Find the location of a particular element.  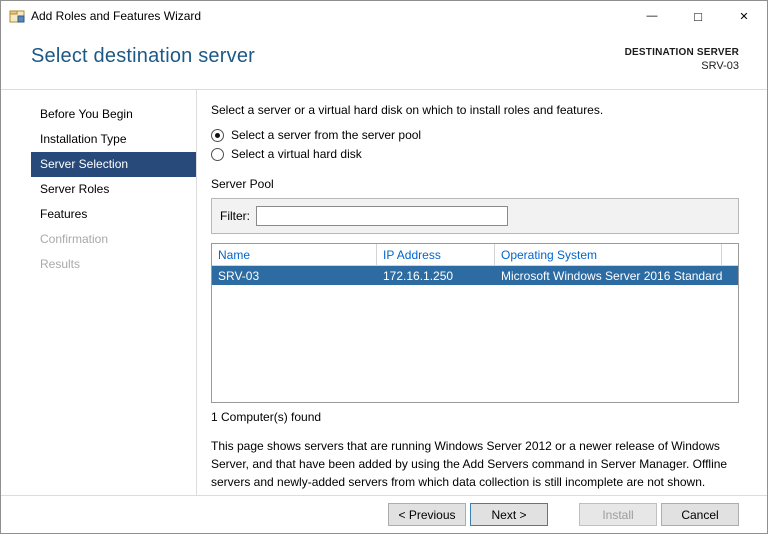

radio-label-server-pool: Select a server from the server pool is located at coordinates (326, 135).